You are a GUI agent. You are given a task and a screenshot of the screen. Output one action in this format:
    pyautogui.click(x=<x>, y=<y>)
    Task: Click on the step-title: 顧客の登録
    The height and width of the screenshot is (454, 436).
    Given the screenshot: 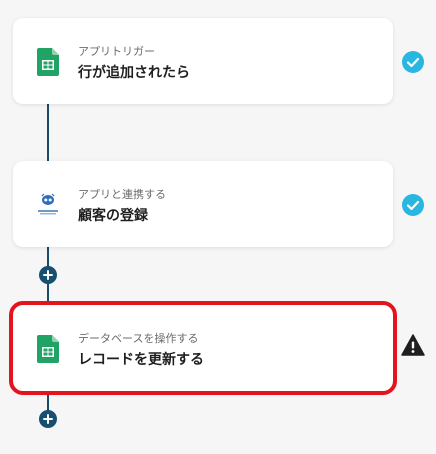 What is the action you would take?
    pyautogui.click(x=113, y=216)
    